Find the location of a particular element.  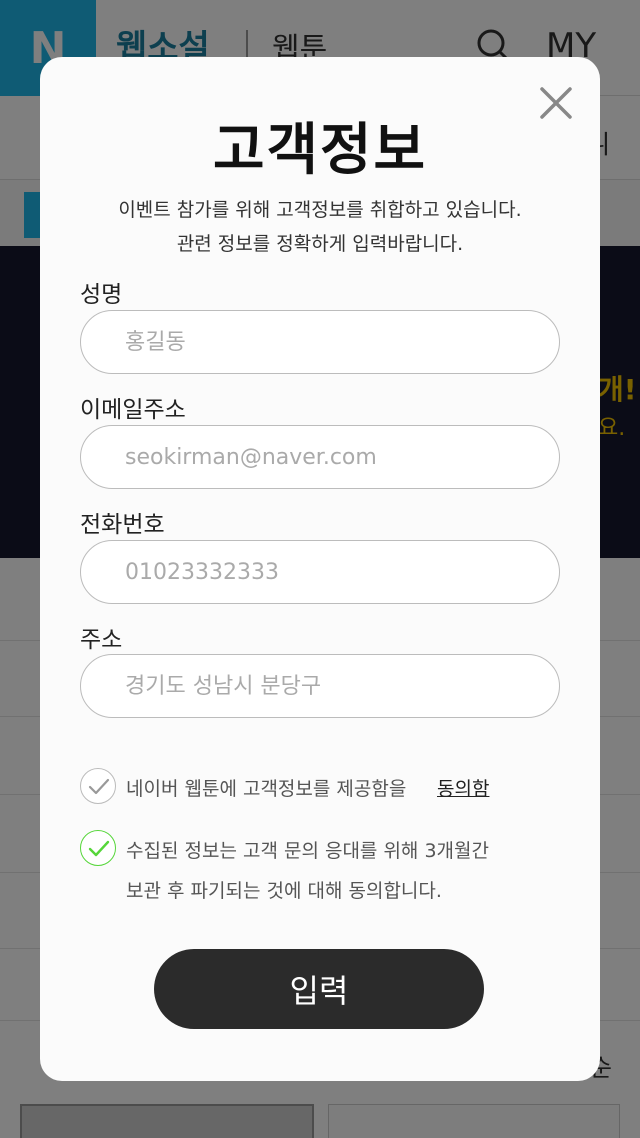

submit-button: 입력 is located at coordinates (319, 989).